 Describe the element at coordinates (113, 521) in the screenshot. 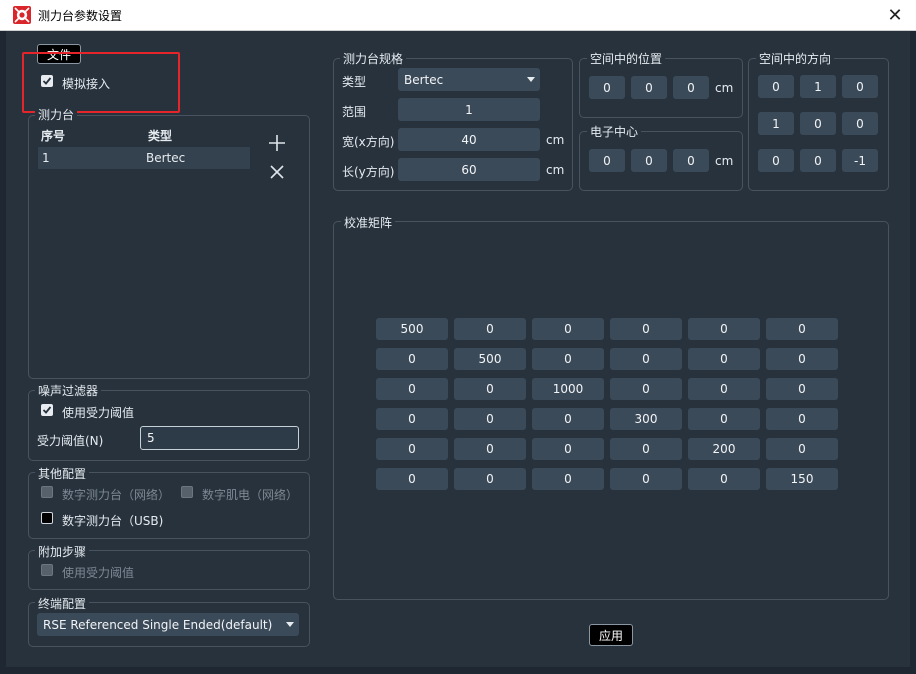

I see `digital-plate-usb-label: 数字测力台（USB)` at that location.